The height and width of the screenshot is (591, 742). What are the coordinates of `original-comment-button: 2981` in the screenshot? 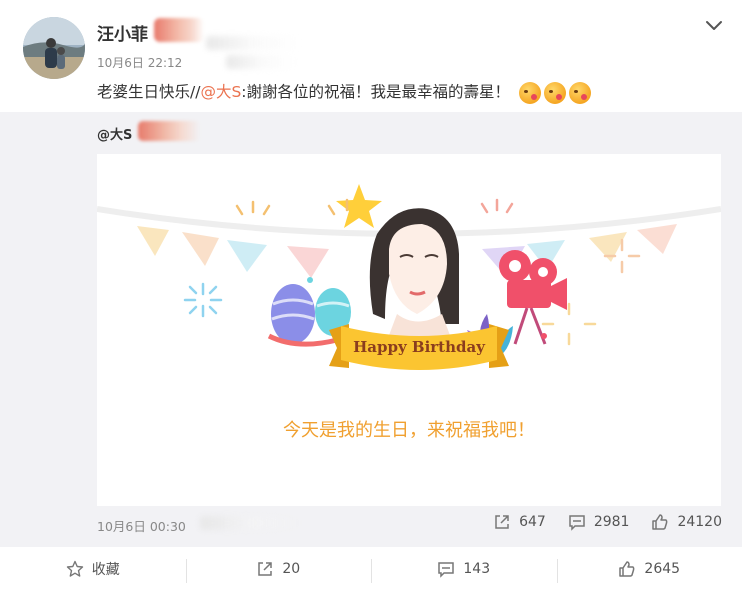 It's located at (599, 522).